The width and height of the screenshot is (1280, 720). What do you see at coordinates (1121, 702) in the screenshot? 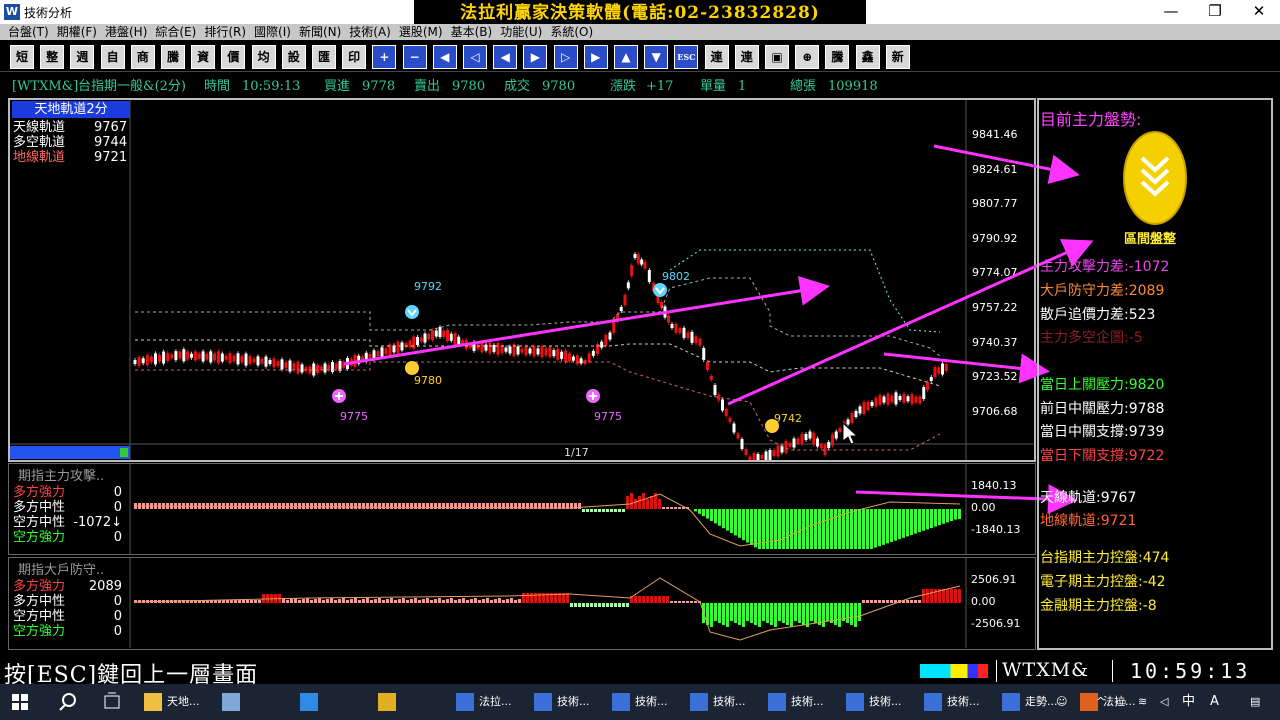
I see `battery-icon: ▭` at bounding box center [1121, 702].